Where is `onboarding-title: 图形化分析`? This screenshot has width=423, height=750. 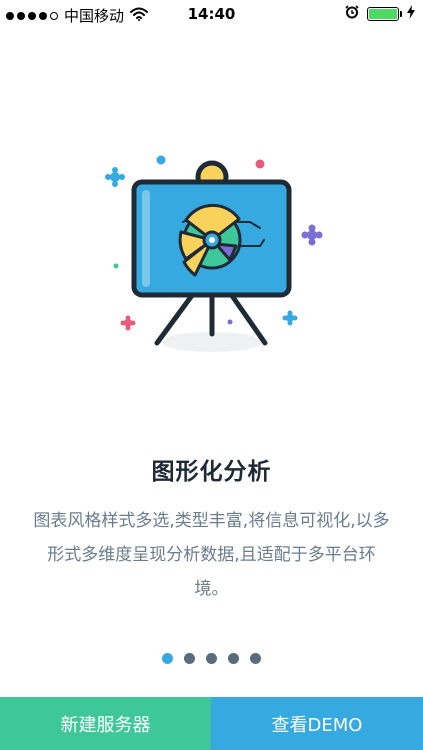 onboarding-title: 图形化分析 is located at coordinates (211, 472).